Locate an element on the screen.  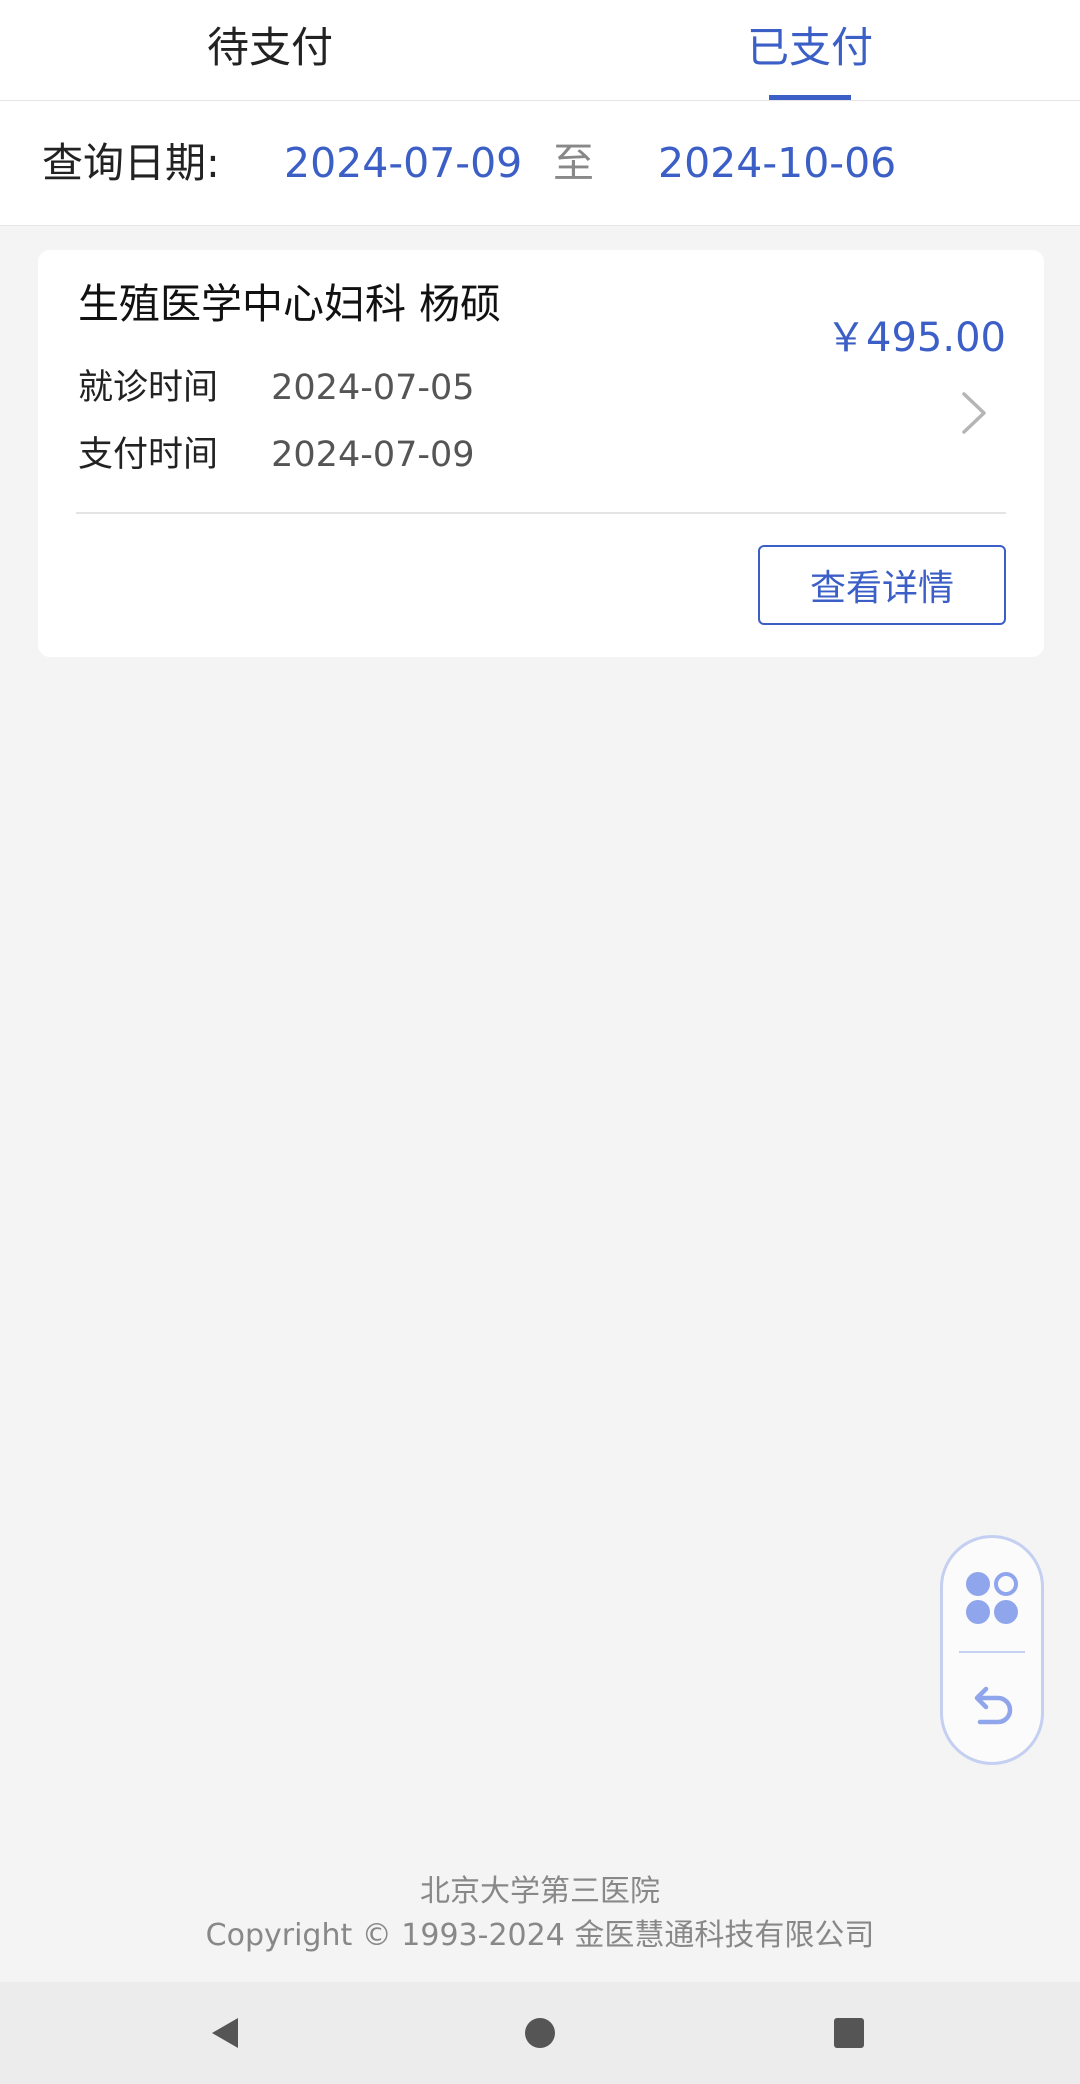
end-date-picker: 2024-10-06 is located at coordinates (777, 163).